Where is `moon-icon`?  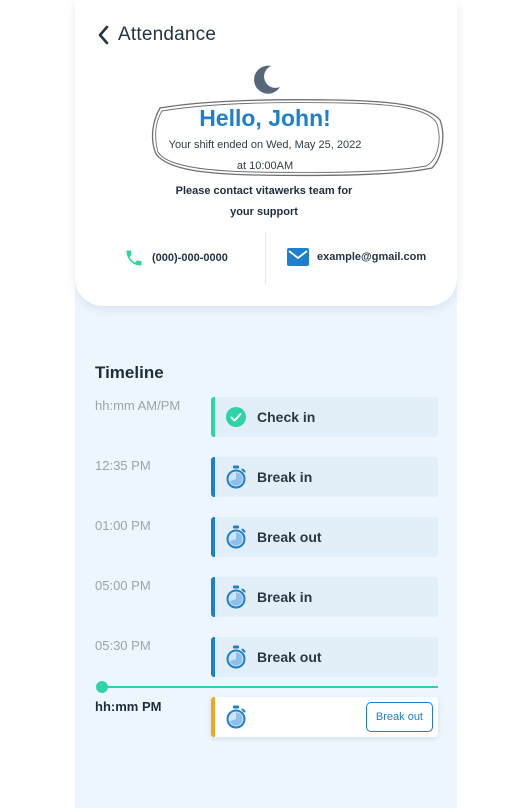 moon-icon is located at coordinates (267, 79).